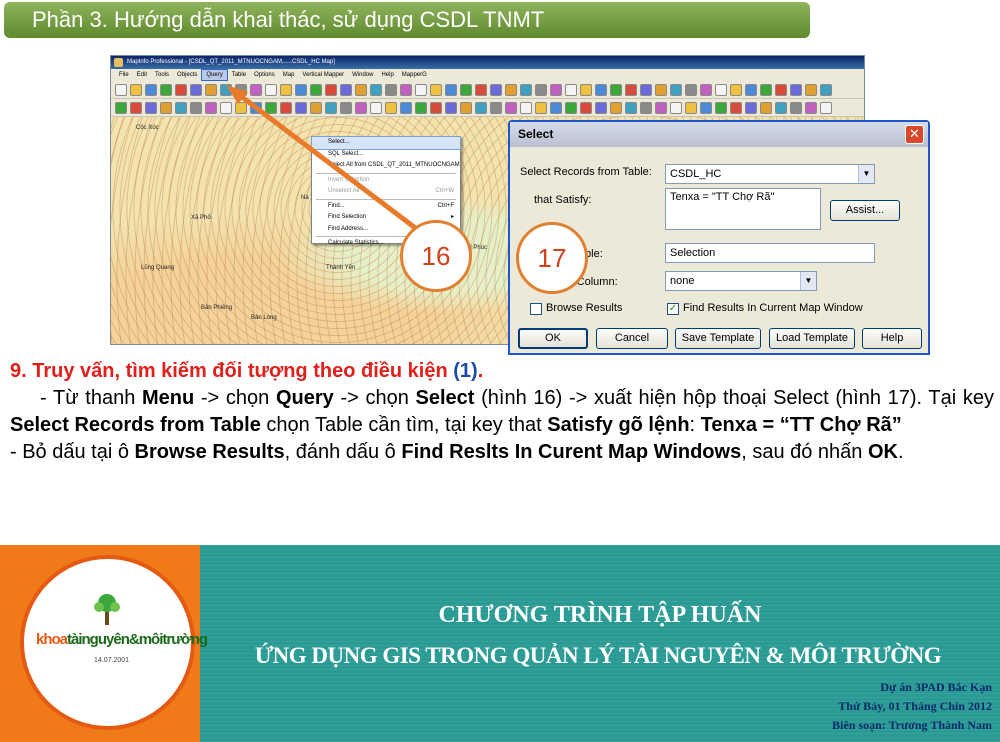 Image resolution: width=1000 pixels, height=742 pixels. I want to click on query-menu-item: Invert Selection, so click(386, 181).